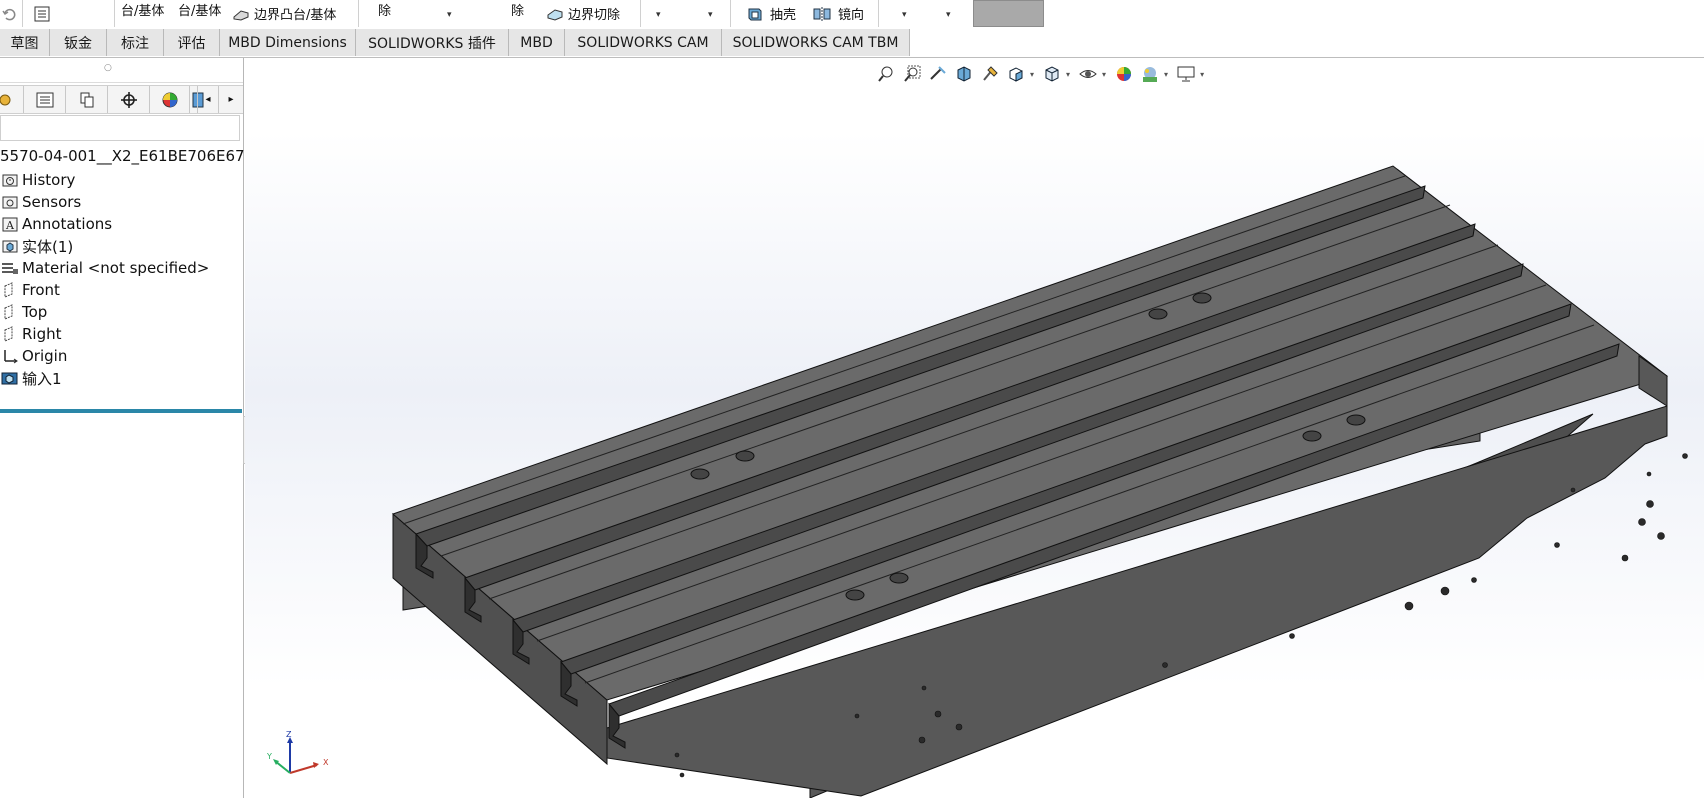 The width and height of the screenshot is (1704, 798). I want to click on svg-text: A, so click(10, 225).